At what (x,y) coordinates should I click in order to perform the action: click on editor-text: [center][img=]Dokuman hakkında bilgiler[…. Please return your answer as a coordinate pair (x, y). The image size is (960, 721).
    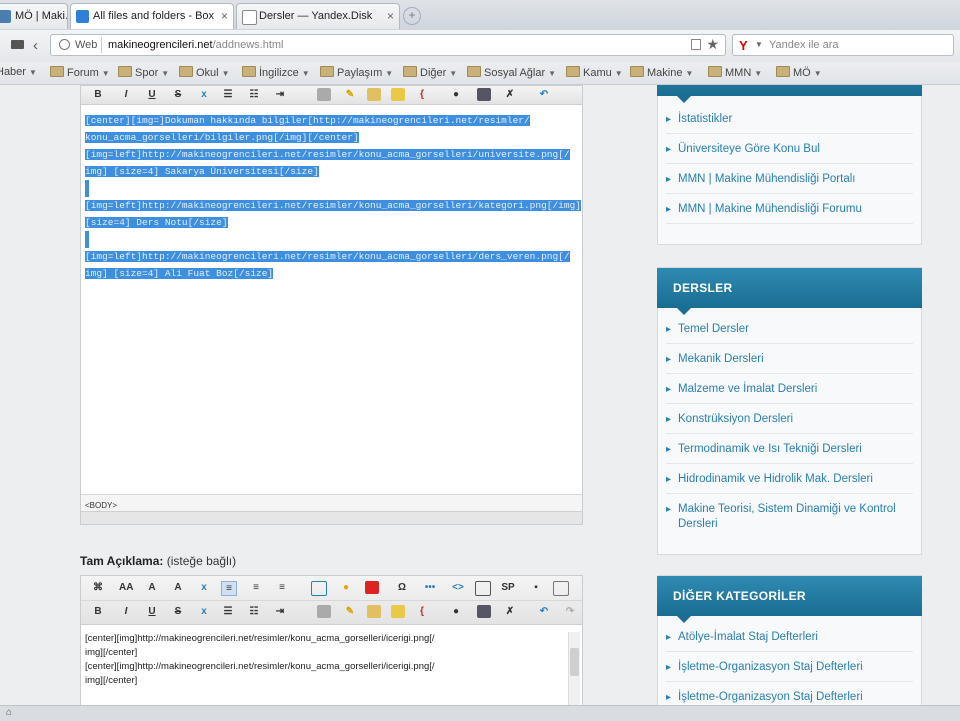
    Looking at the image, I should click on (333, 197).